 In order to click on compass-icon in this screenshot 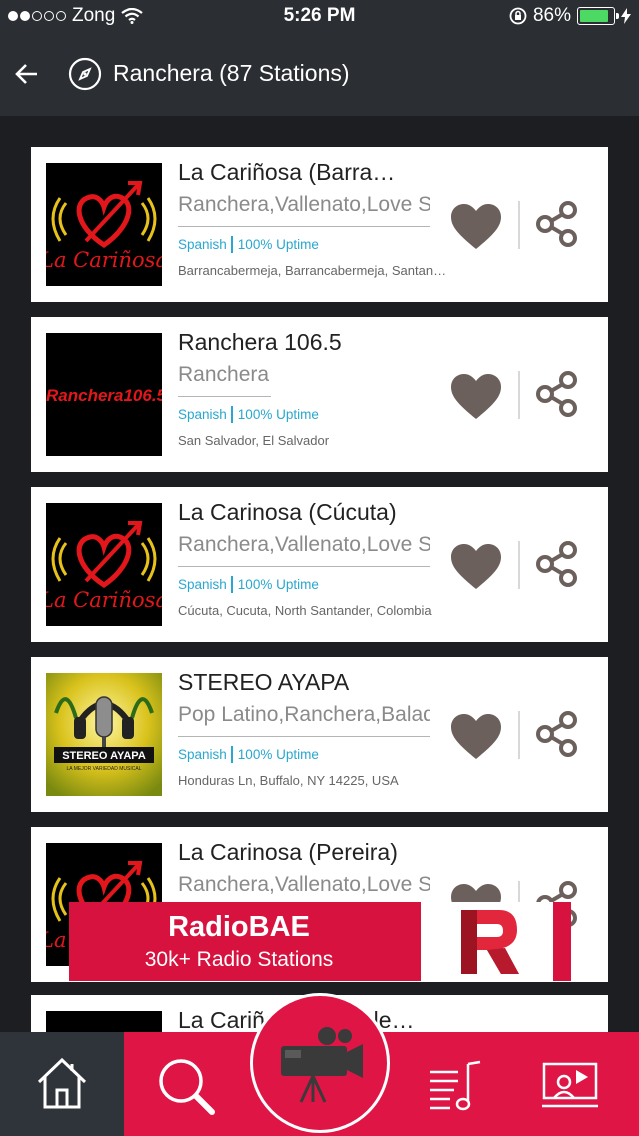, I will do `click(85, 74)`.